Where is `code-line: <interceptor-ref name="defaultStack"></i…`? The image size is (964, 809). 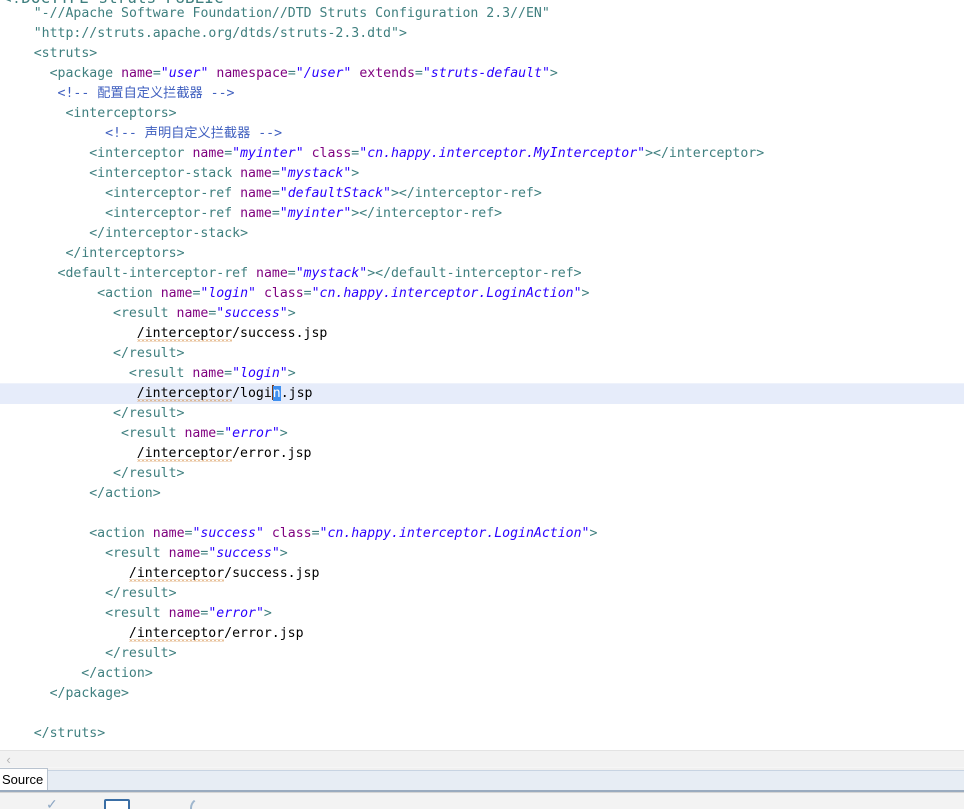
code-line: <interceptor-ref name="defaultStack"></i… is located at coordinates (482, 194).